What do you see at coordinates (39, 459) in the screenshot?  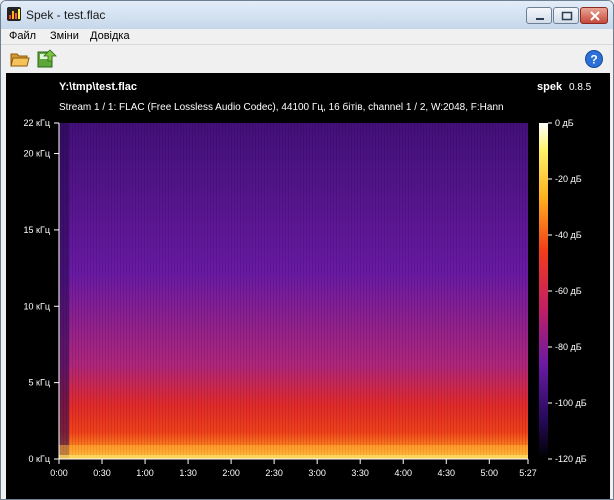 I see `freq-tick-label: 0 кГц` at bounding box center [39, 459].